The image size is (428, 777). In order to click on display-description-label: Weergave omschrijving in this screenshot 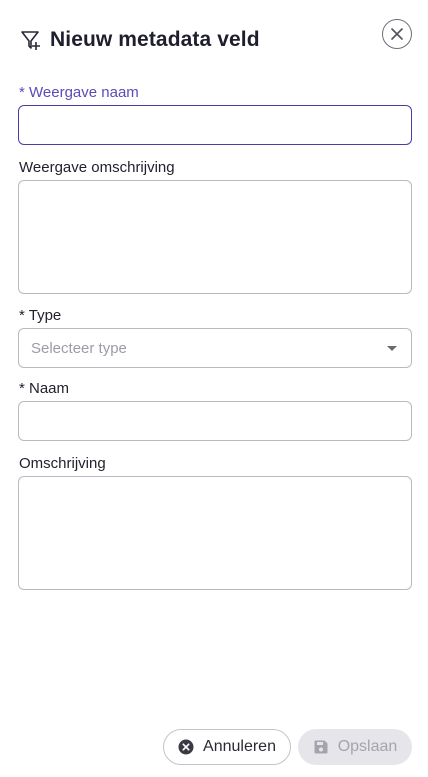, I will do `click(97, 167)`.